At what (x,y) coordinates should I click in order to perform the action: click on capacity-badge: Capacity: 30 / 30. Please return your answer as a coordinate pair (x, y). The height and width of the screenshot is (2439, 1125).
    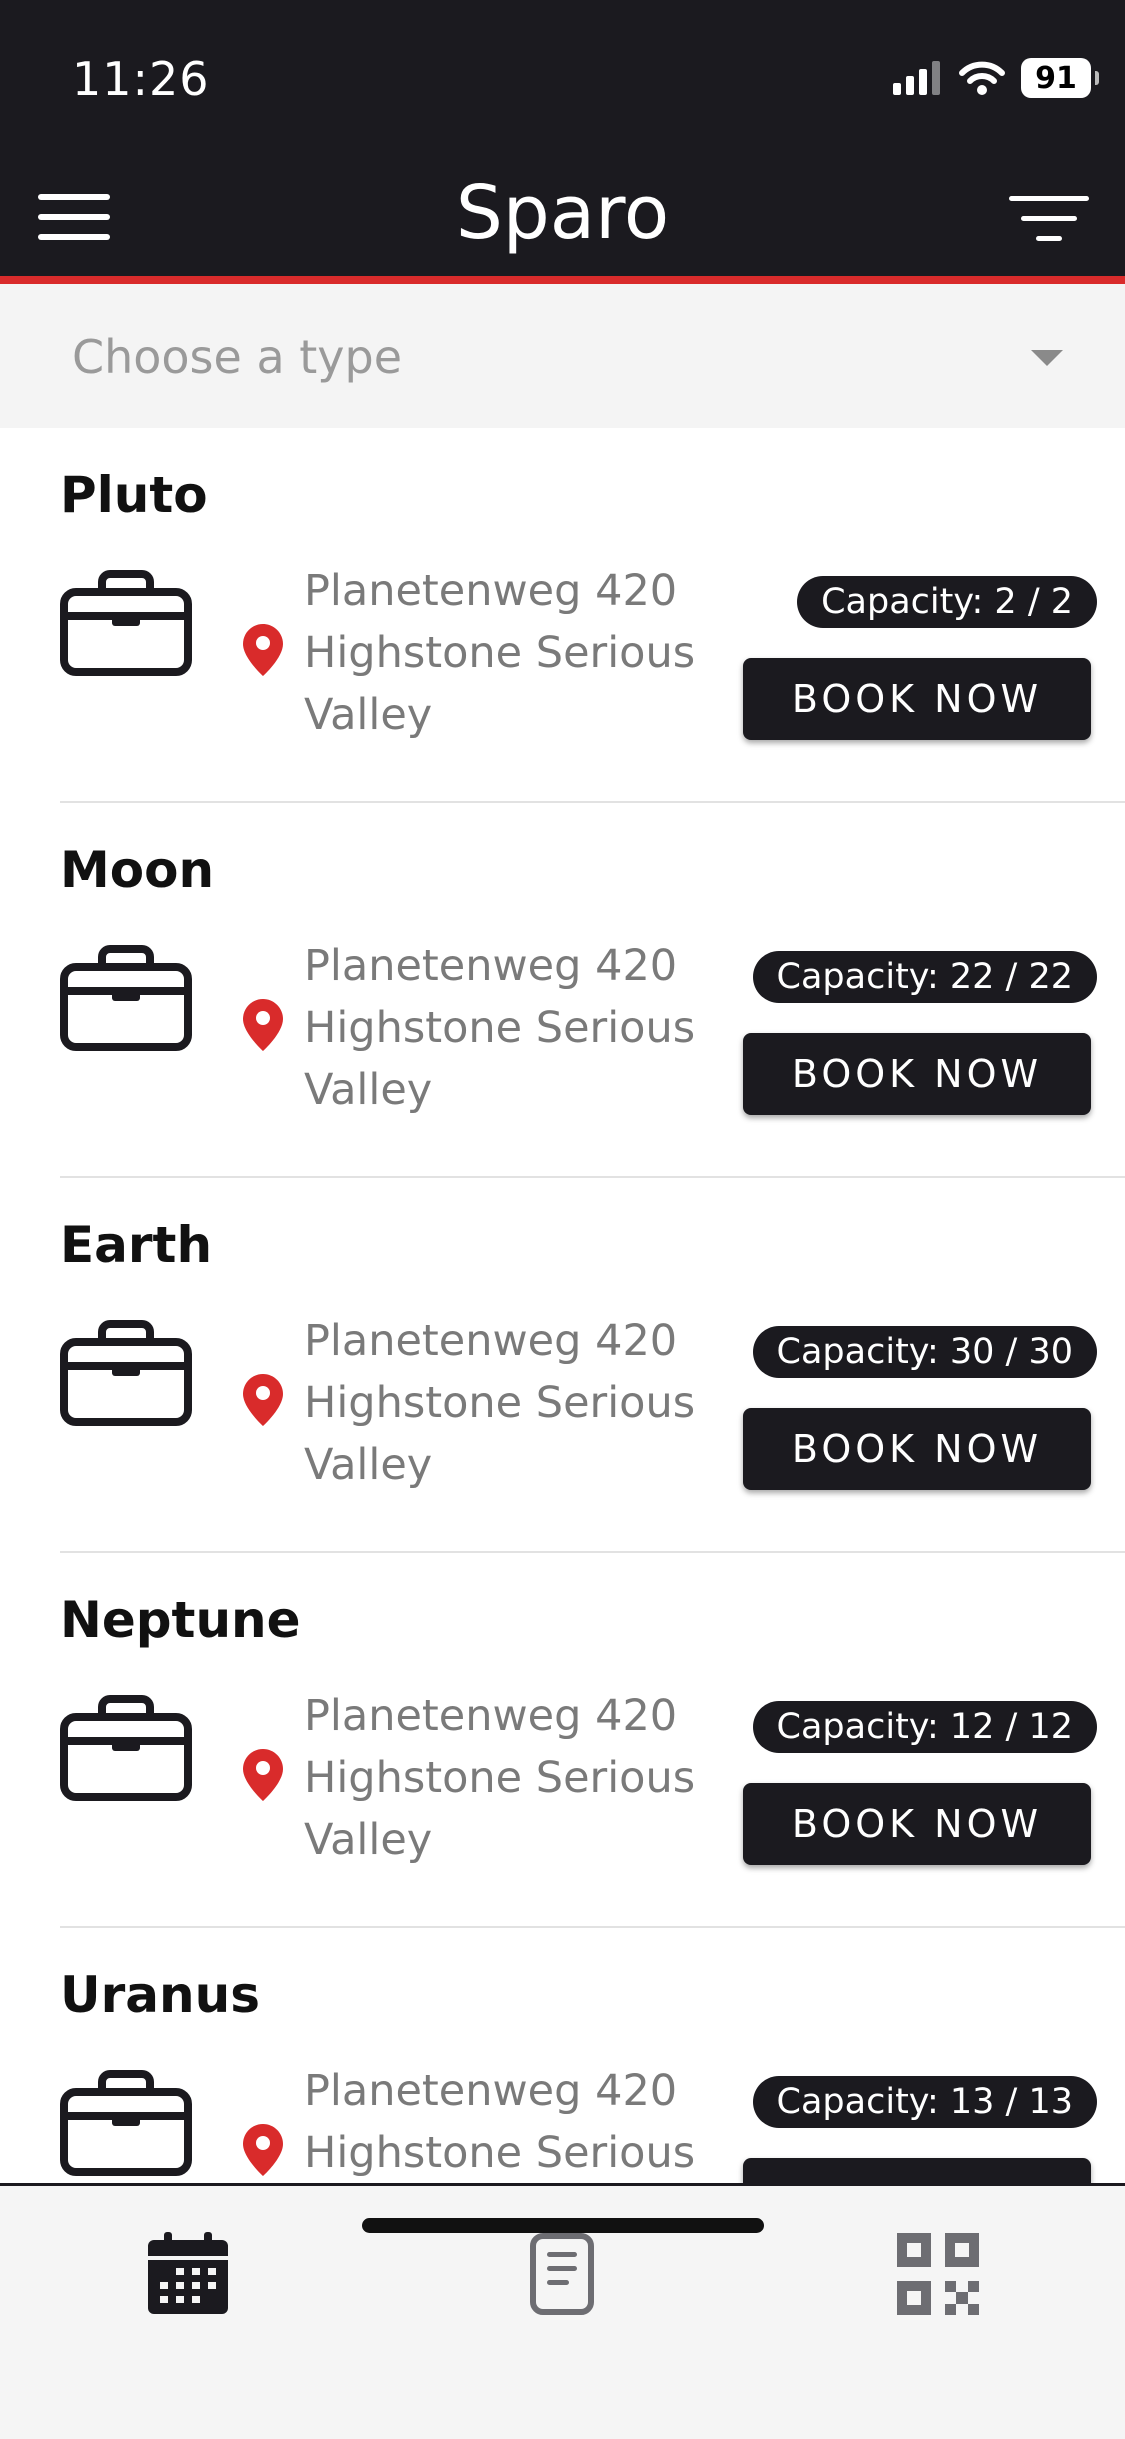
    Looking at the image, I should click on (924, 1352).